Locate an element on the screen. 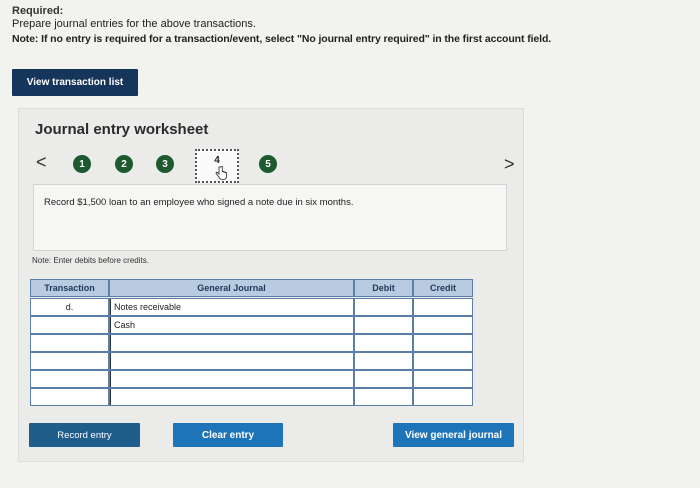  step-3-button: 3 is located at coordinates (165, 164).